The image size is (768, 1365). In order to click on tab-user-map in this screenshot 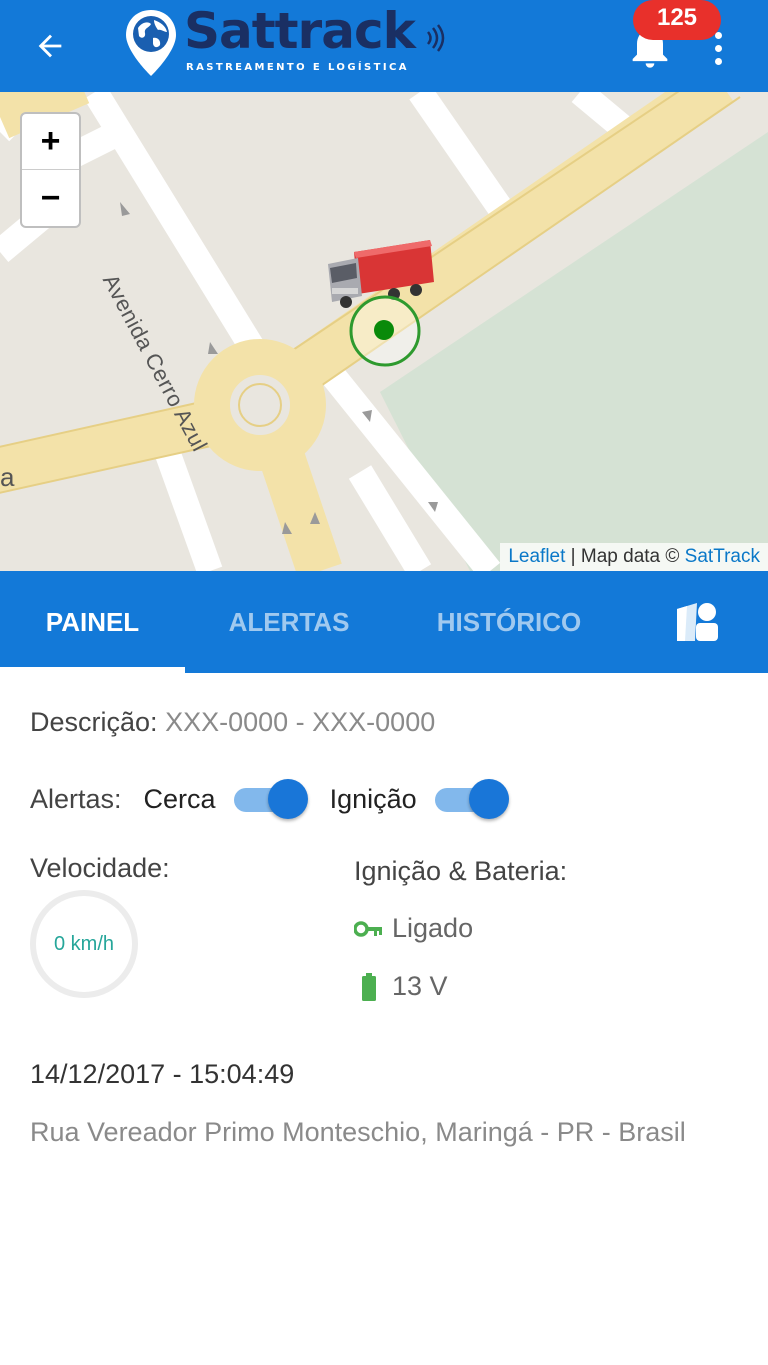, I will do `click(696, 622)`.